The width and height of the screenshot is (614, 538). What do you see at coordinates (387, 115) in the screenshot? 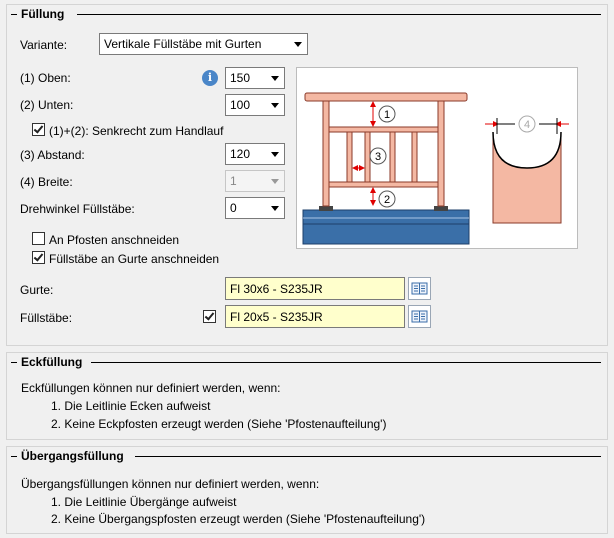
I see `label-1: 1` at bounding box center [387, 115].